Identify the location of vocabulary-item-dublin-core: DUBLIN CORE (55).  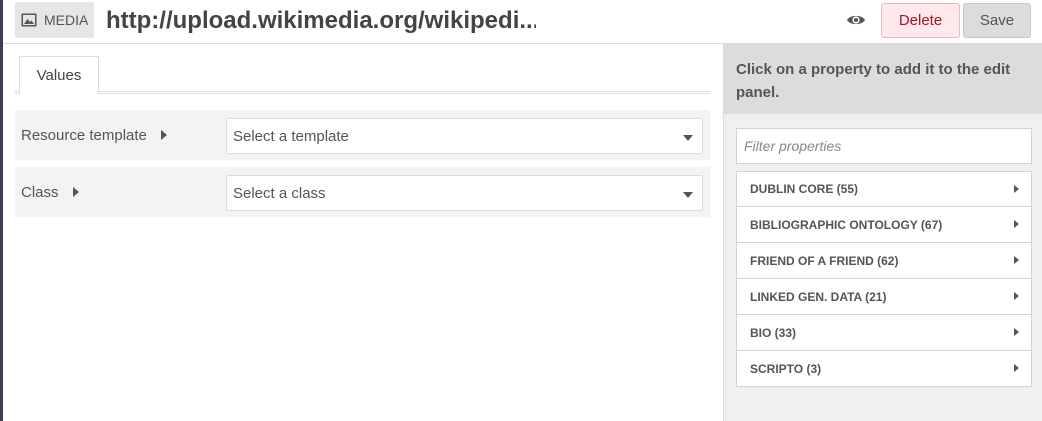
(884, 189).